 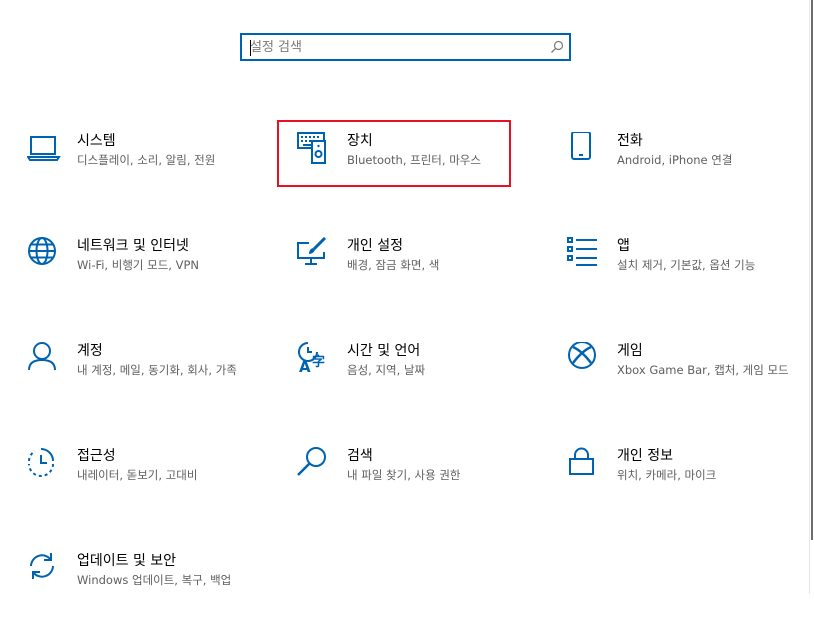 I want to click on tile-privacy: 개인 정보 위치, 카메라, 마이크, so click(x=690, y=482).